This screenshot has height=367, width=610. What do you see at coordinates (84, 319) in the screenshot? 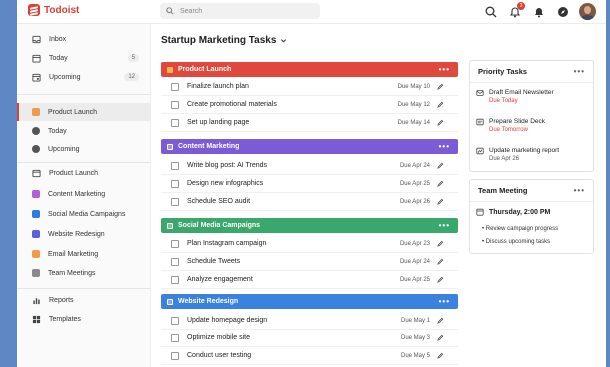
I see `sidebar-item-templates: Templates` at bounding box center [84, 319].